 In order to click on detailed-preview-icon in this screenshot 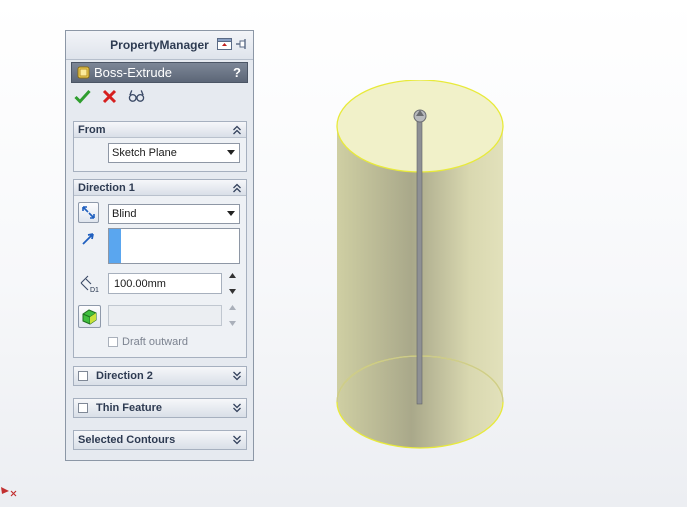, I will do `click(136, 96)`.